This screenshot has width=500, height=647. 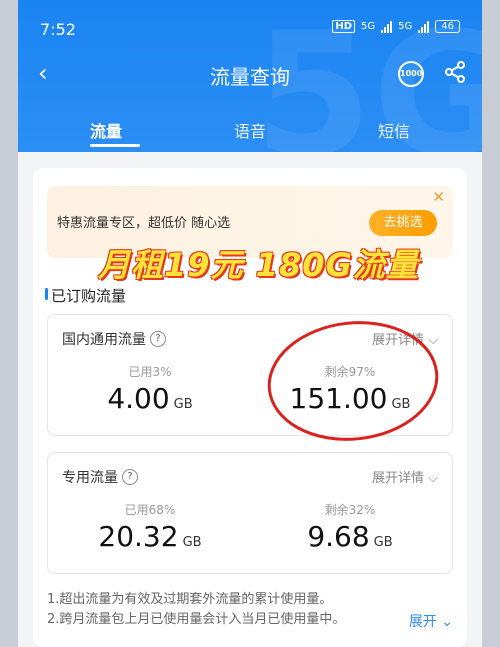 What do you see at coordinates (350, 372) in the screenshot?
I see `remain-label: 剩余97%` at bounding box center [350, 372].